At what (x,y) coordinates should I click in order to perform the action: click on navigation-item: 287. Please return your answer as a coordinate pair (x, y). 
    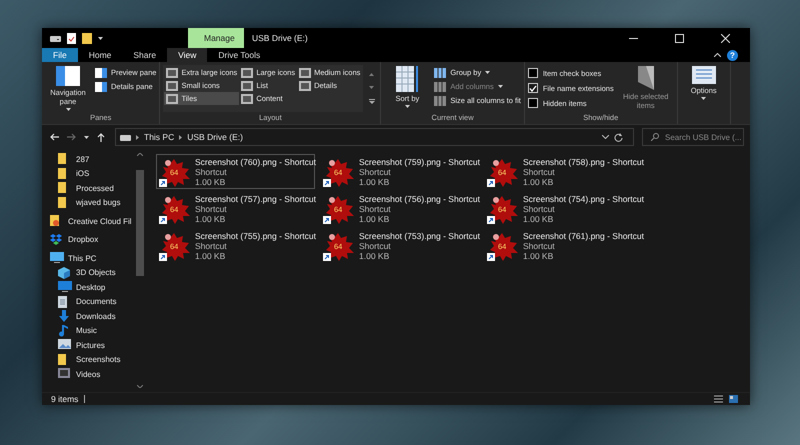
    Looking at the image, I should click on (91, 159).